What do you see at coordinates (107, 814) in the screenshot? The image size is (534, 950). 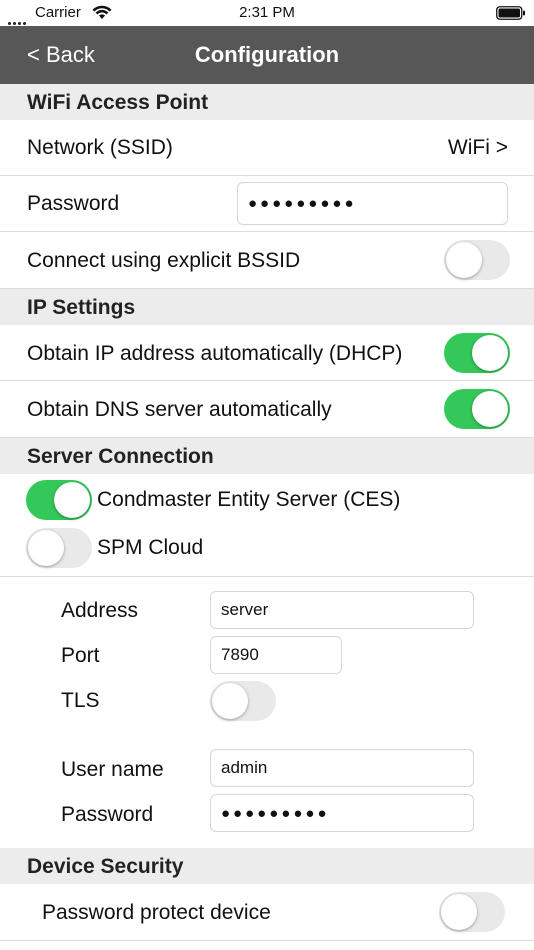 I see `server-password-label: Password` at bounding box center [107, 814].